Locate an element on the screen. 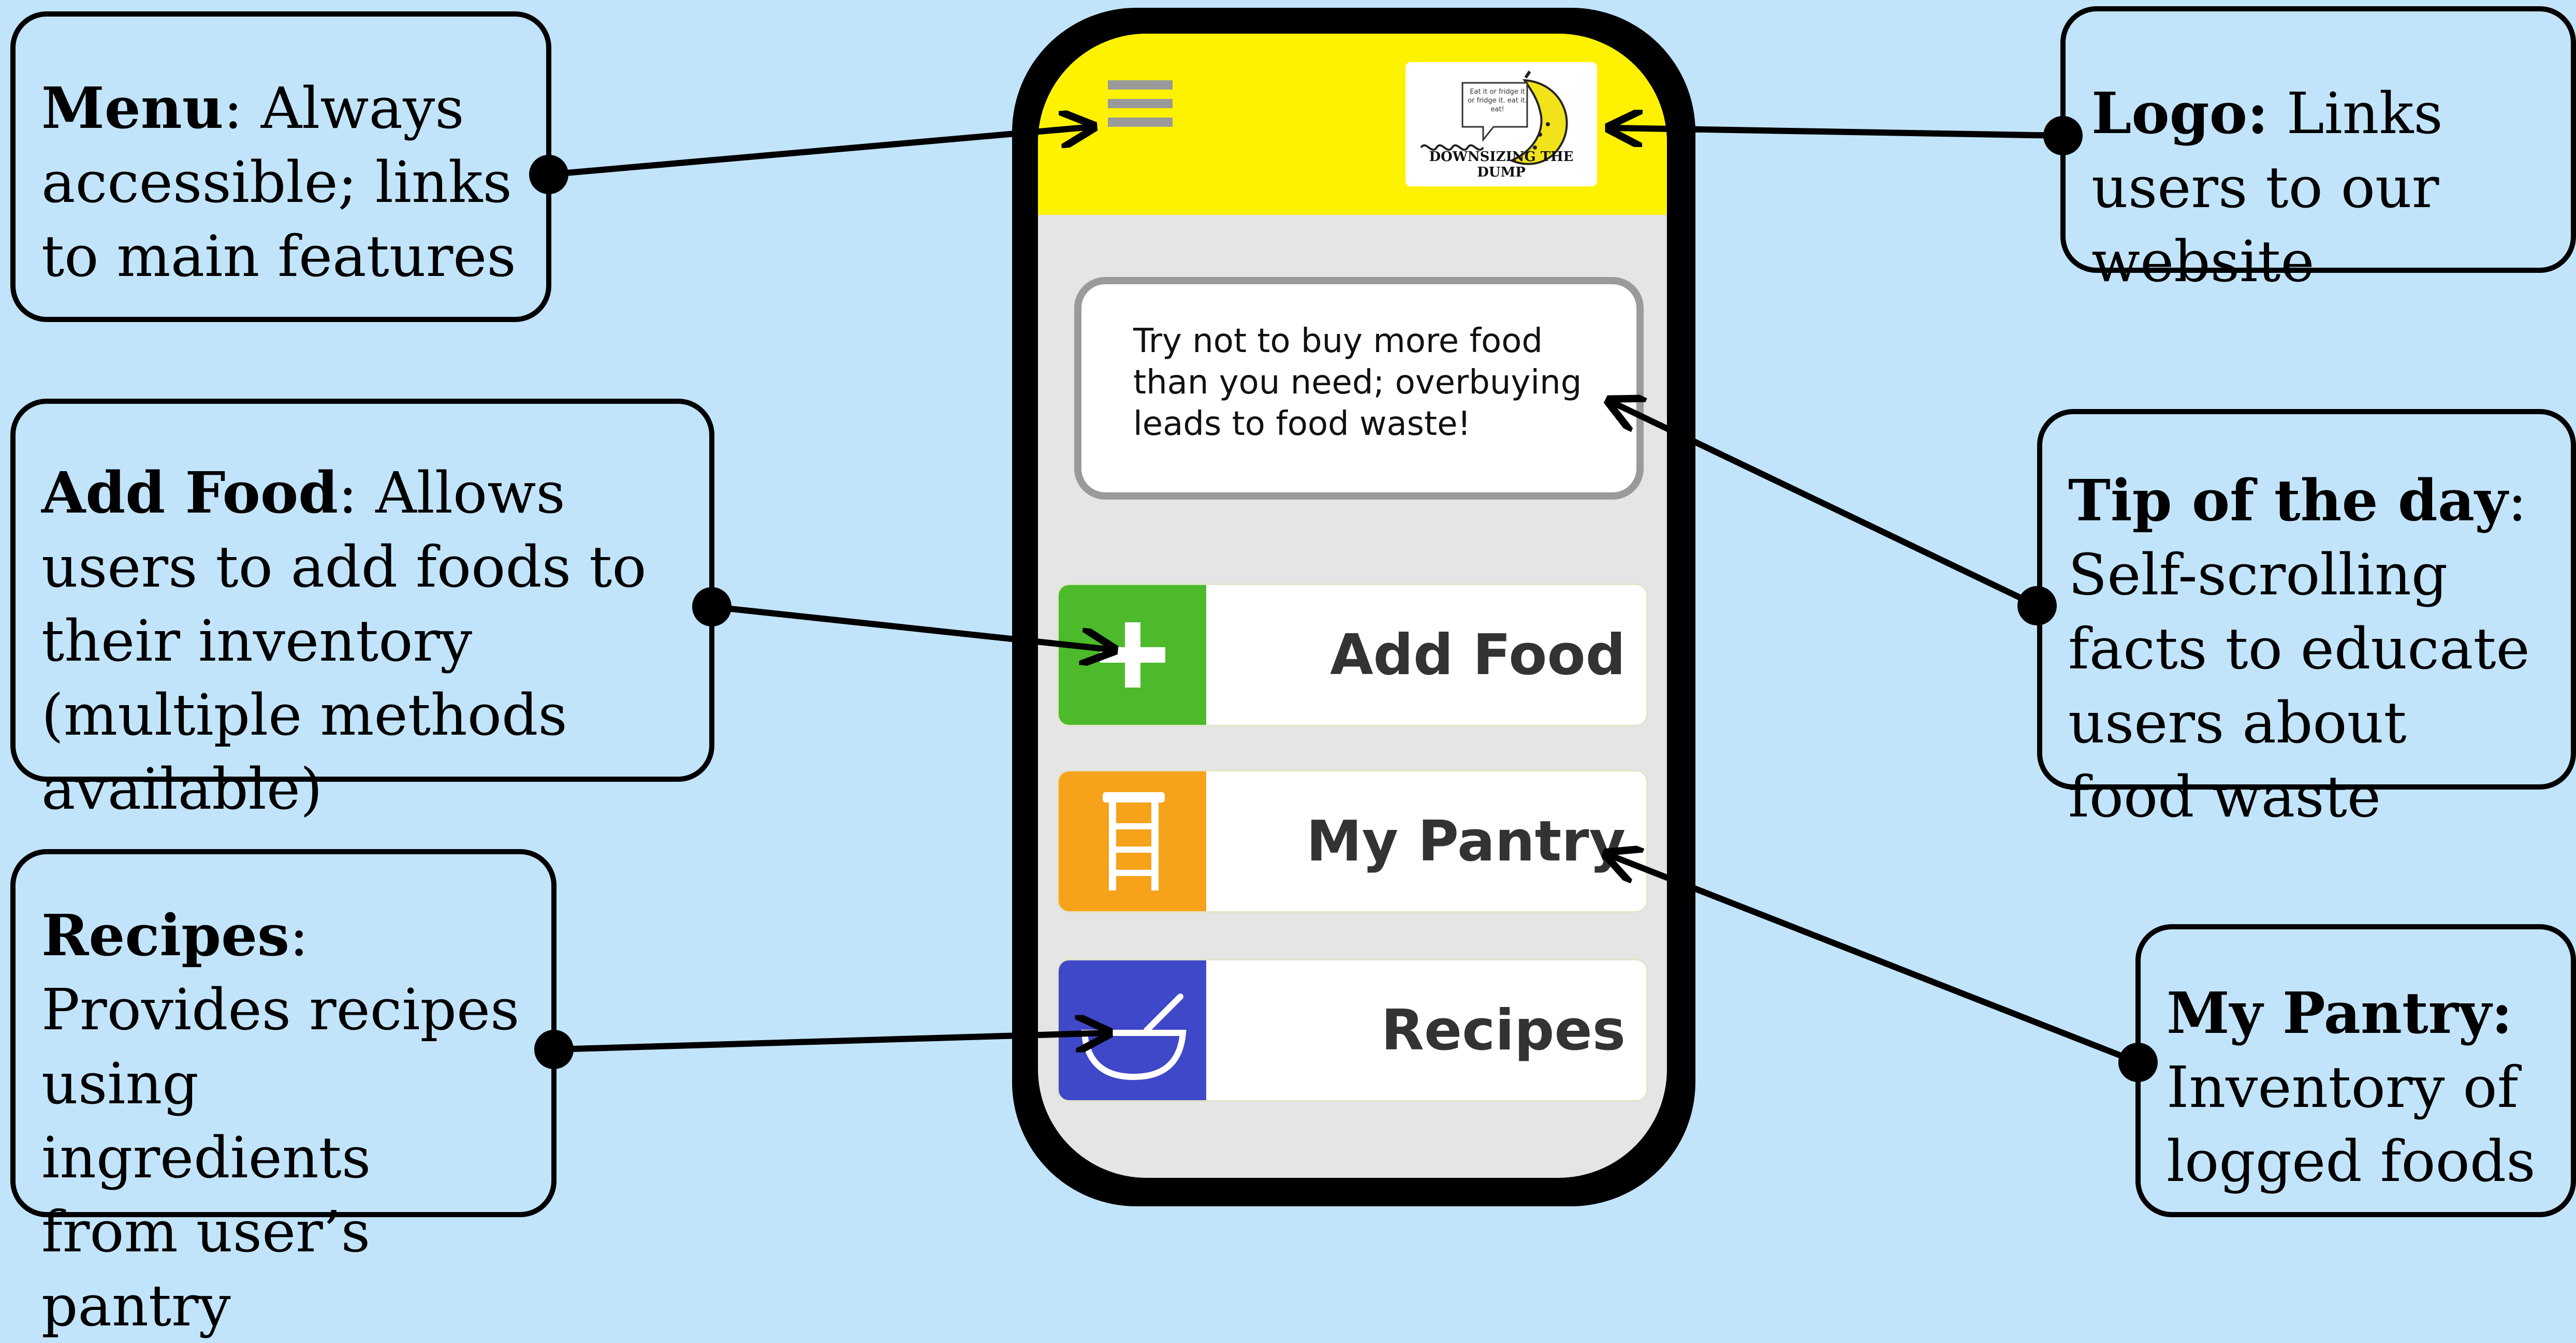  shelf-icon is located at coordinates (1134, 841).